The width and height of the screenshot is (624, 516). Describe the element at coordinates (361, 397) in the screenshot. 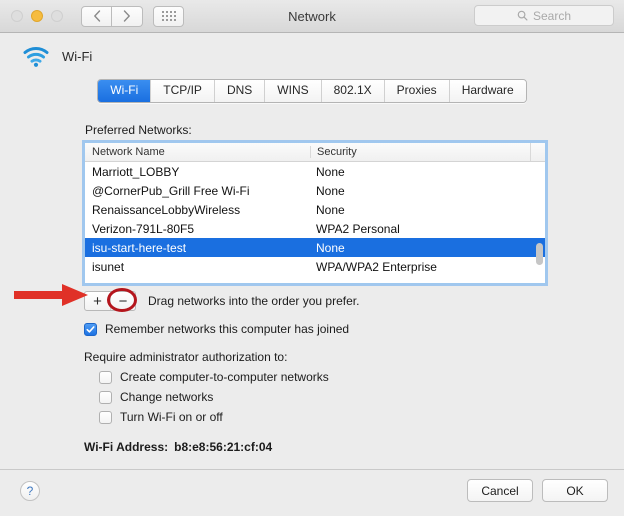

I see `admin-option-row: Change networks` at that location.